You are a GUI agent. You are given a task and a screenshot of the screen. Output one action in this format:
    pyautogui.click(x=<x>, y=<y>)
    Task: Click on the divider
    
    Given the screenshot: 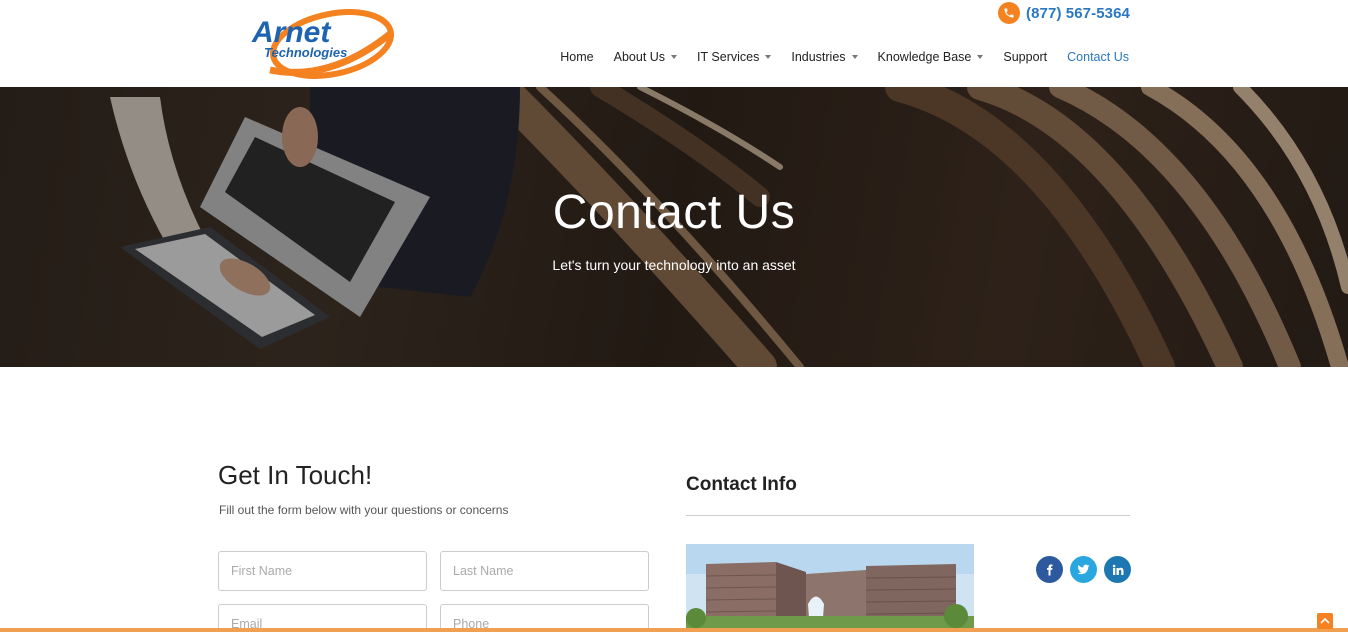 What is the action you would take?
    pyautogui.click(x=908, y=515)
    